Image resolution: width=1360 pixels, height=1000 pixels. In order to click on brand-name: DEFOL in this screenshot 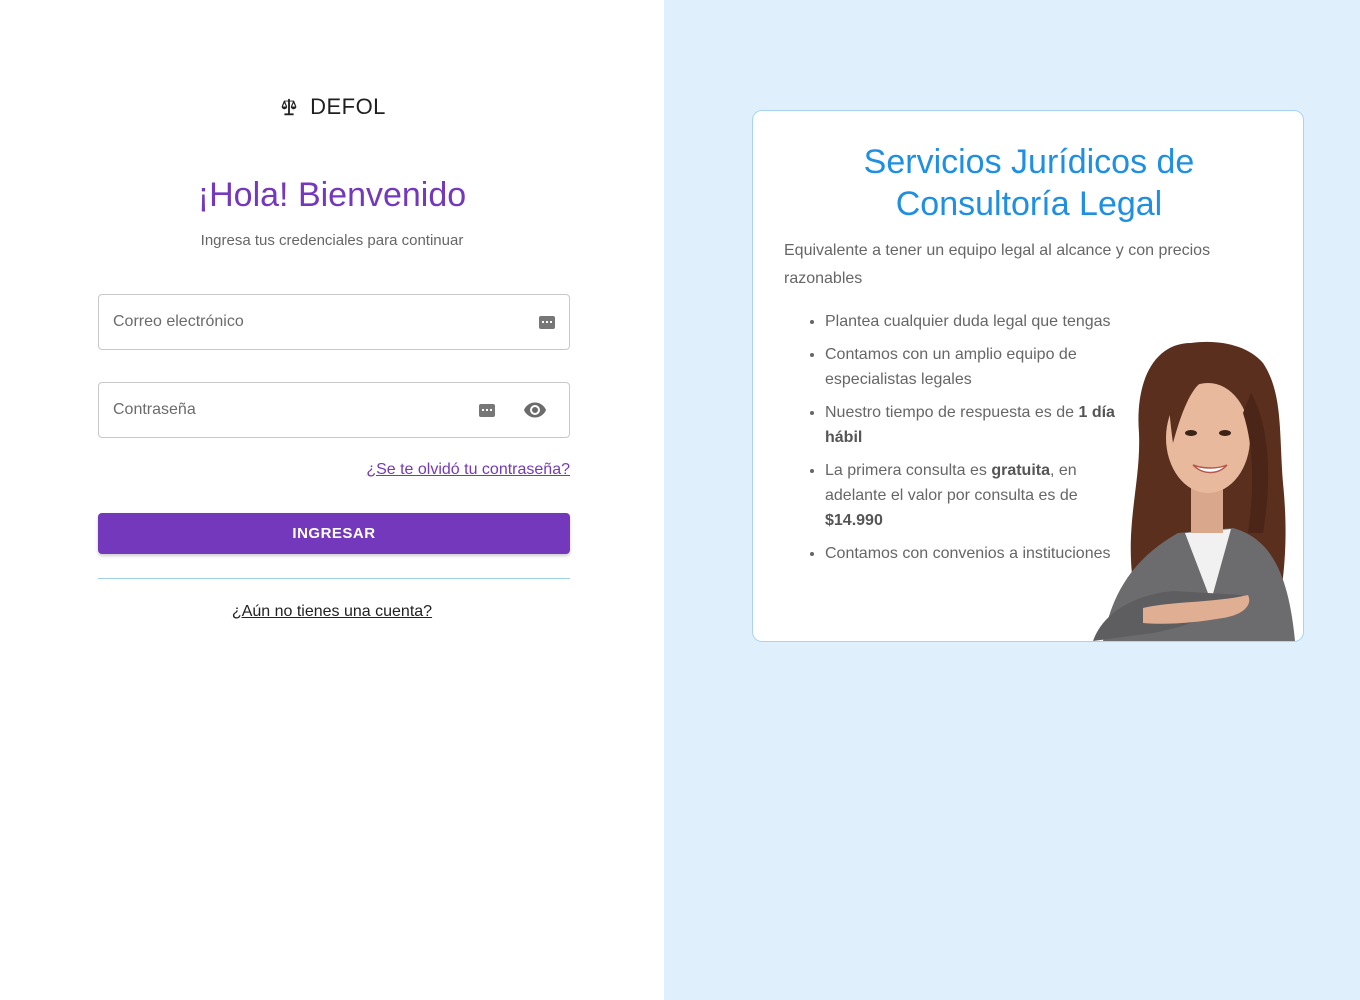, I will do `click(348, 106)`.